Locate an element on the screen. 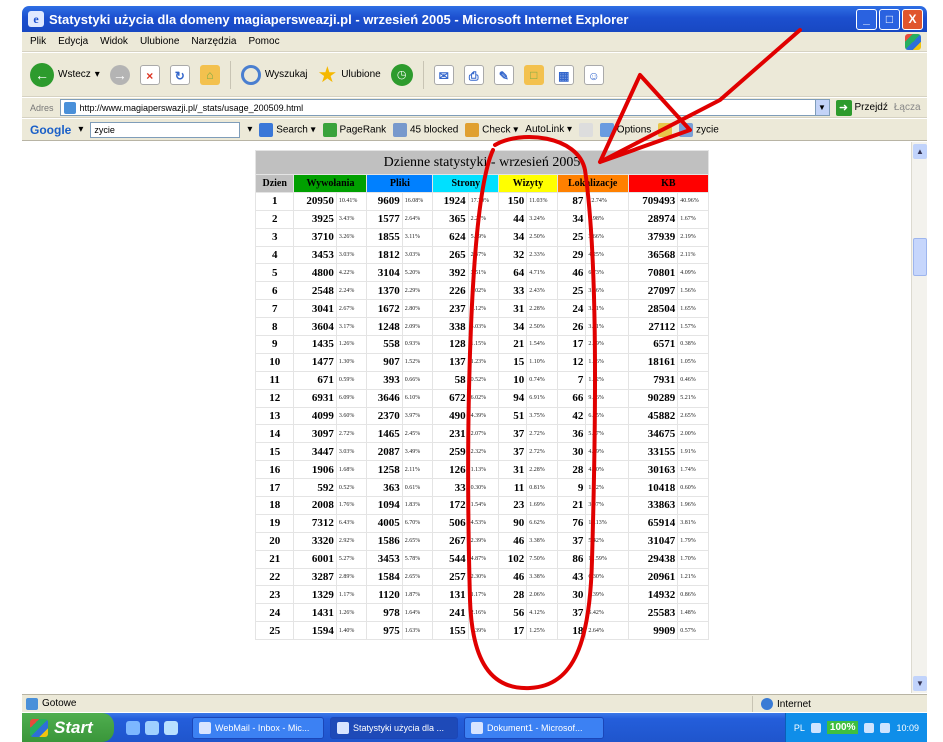 The image size is (943, 742). back-dropdown-icon: ▾ is located at coordinates (97, 74).